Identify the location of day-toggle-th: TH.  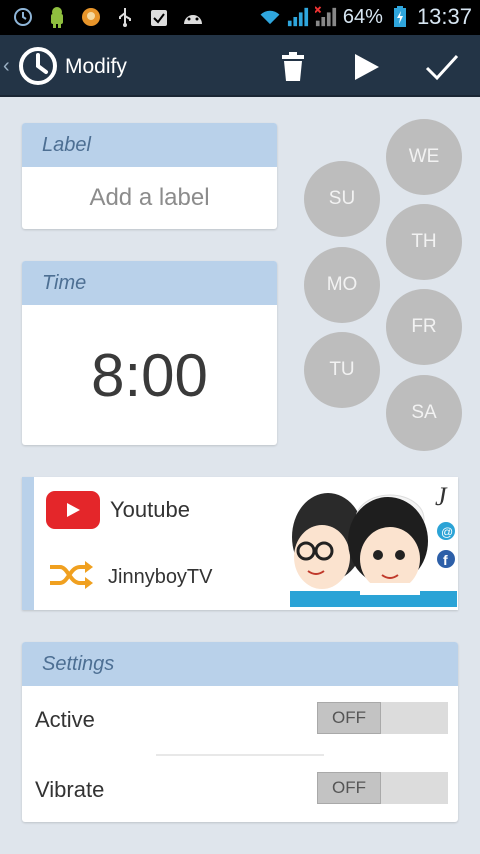
(424, 242).